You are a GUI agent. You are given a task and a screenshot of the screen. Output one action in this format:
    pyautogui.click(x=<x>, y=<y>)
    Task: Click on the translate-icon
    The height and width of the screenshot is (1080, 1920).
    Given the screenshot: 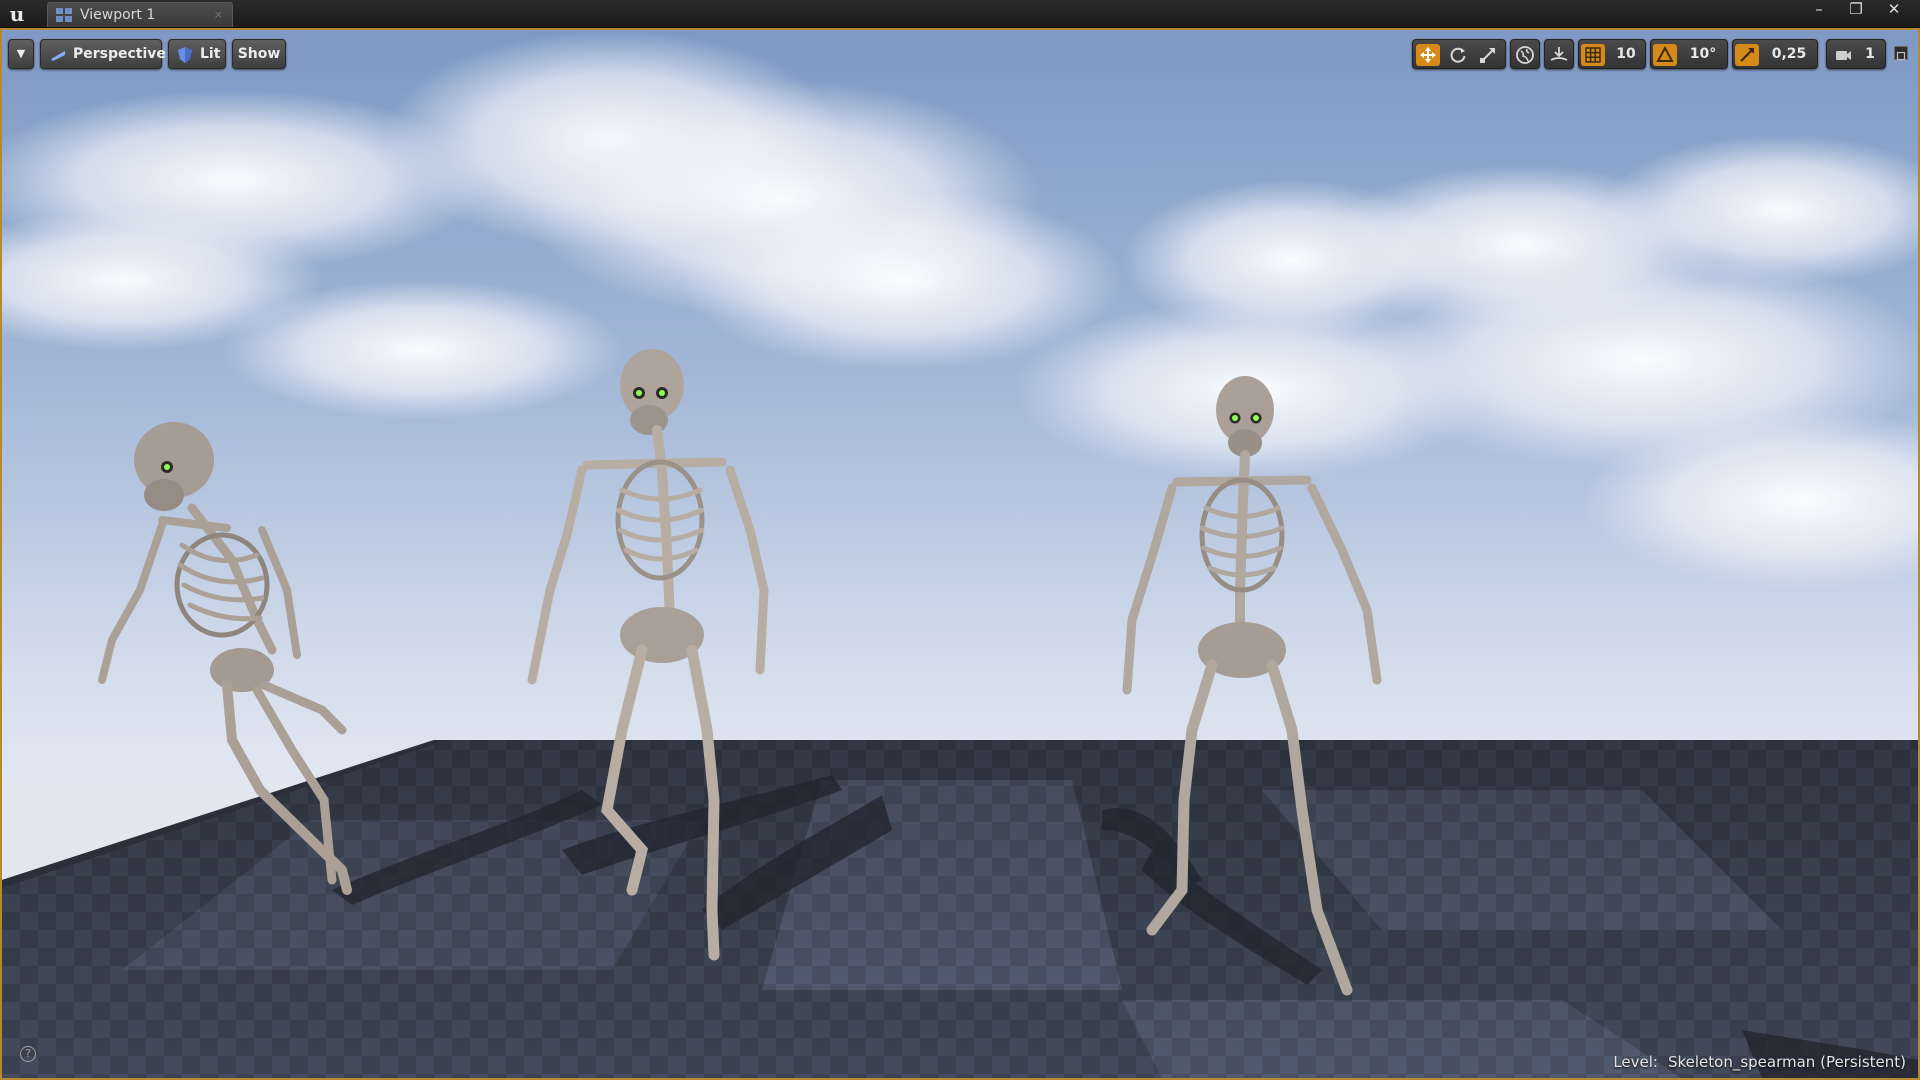 What is the action you would take?
    pyautogui.click(x=1428, y=55)
    